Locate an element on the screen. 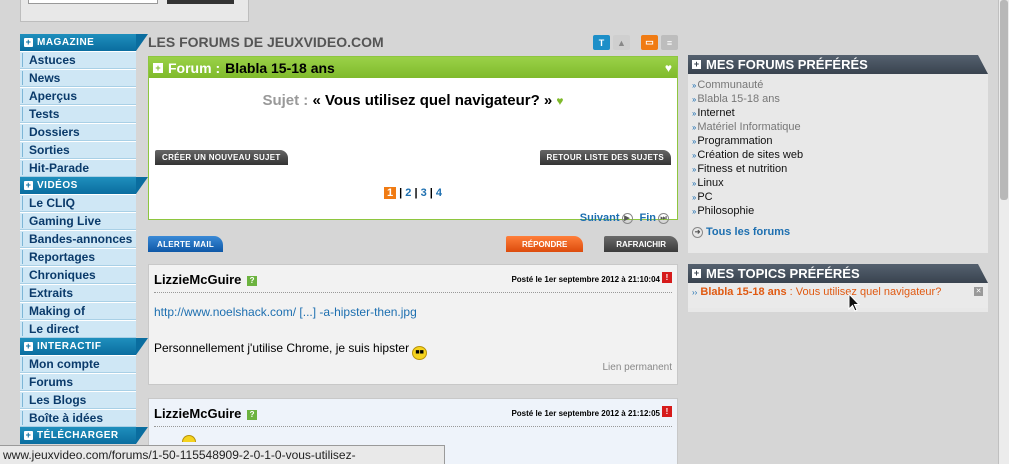 The height and width of the screenshot is (464, 1009). nav-item-le-direct: Le direct is located at coordinates (78, 329).